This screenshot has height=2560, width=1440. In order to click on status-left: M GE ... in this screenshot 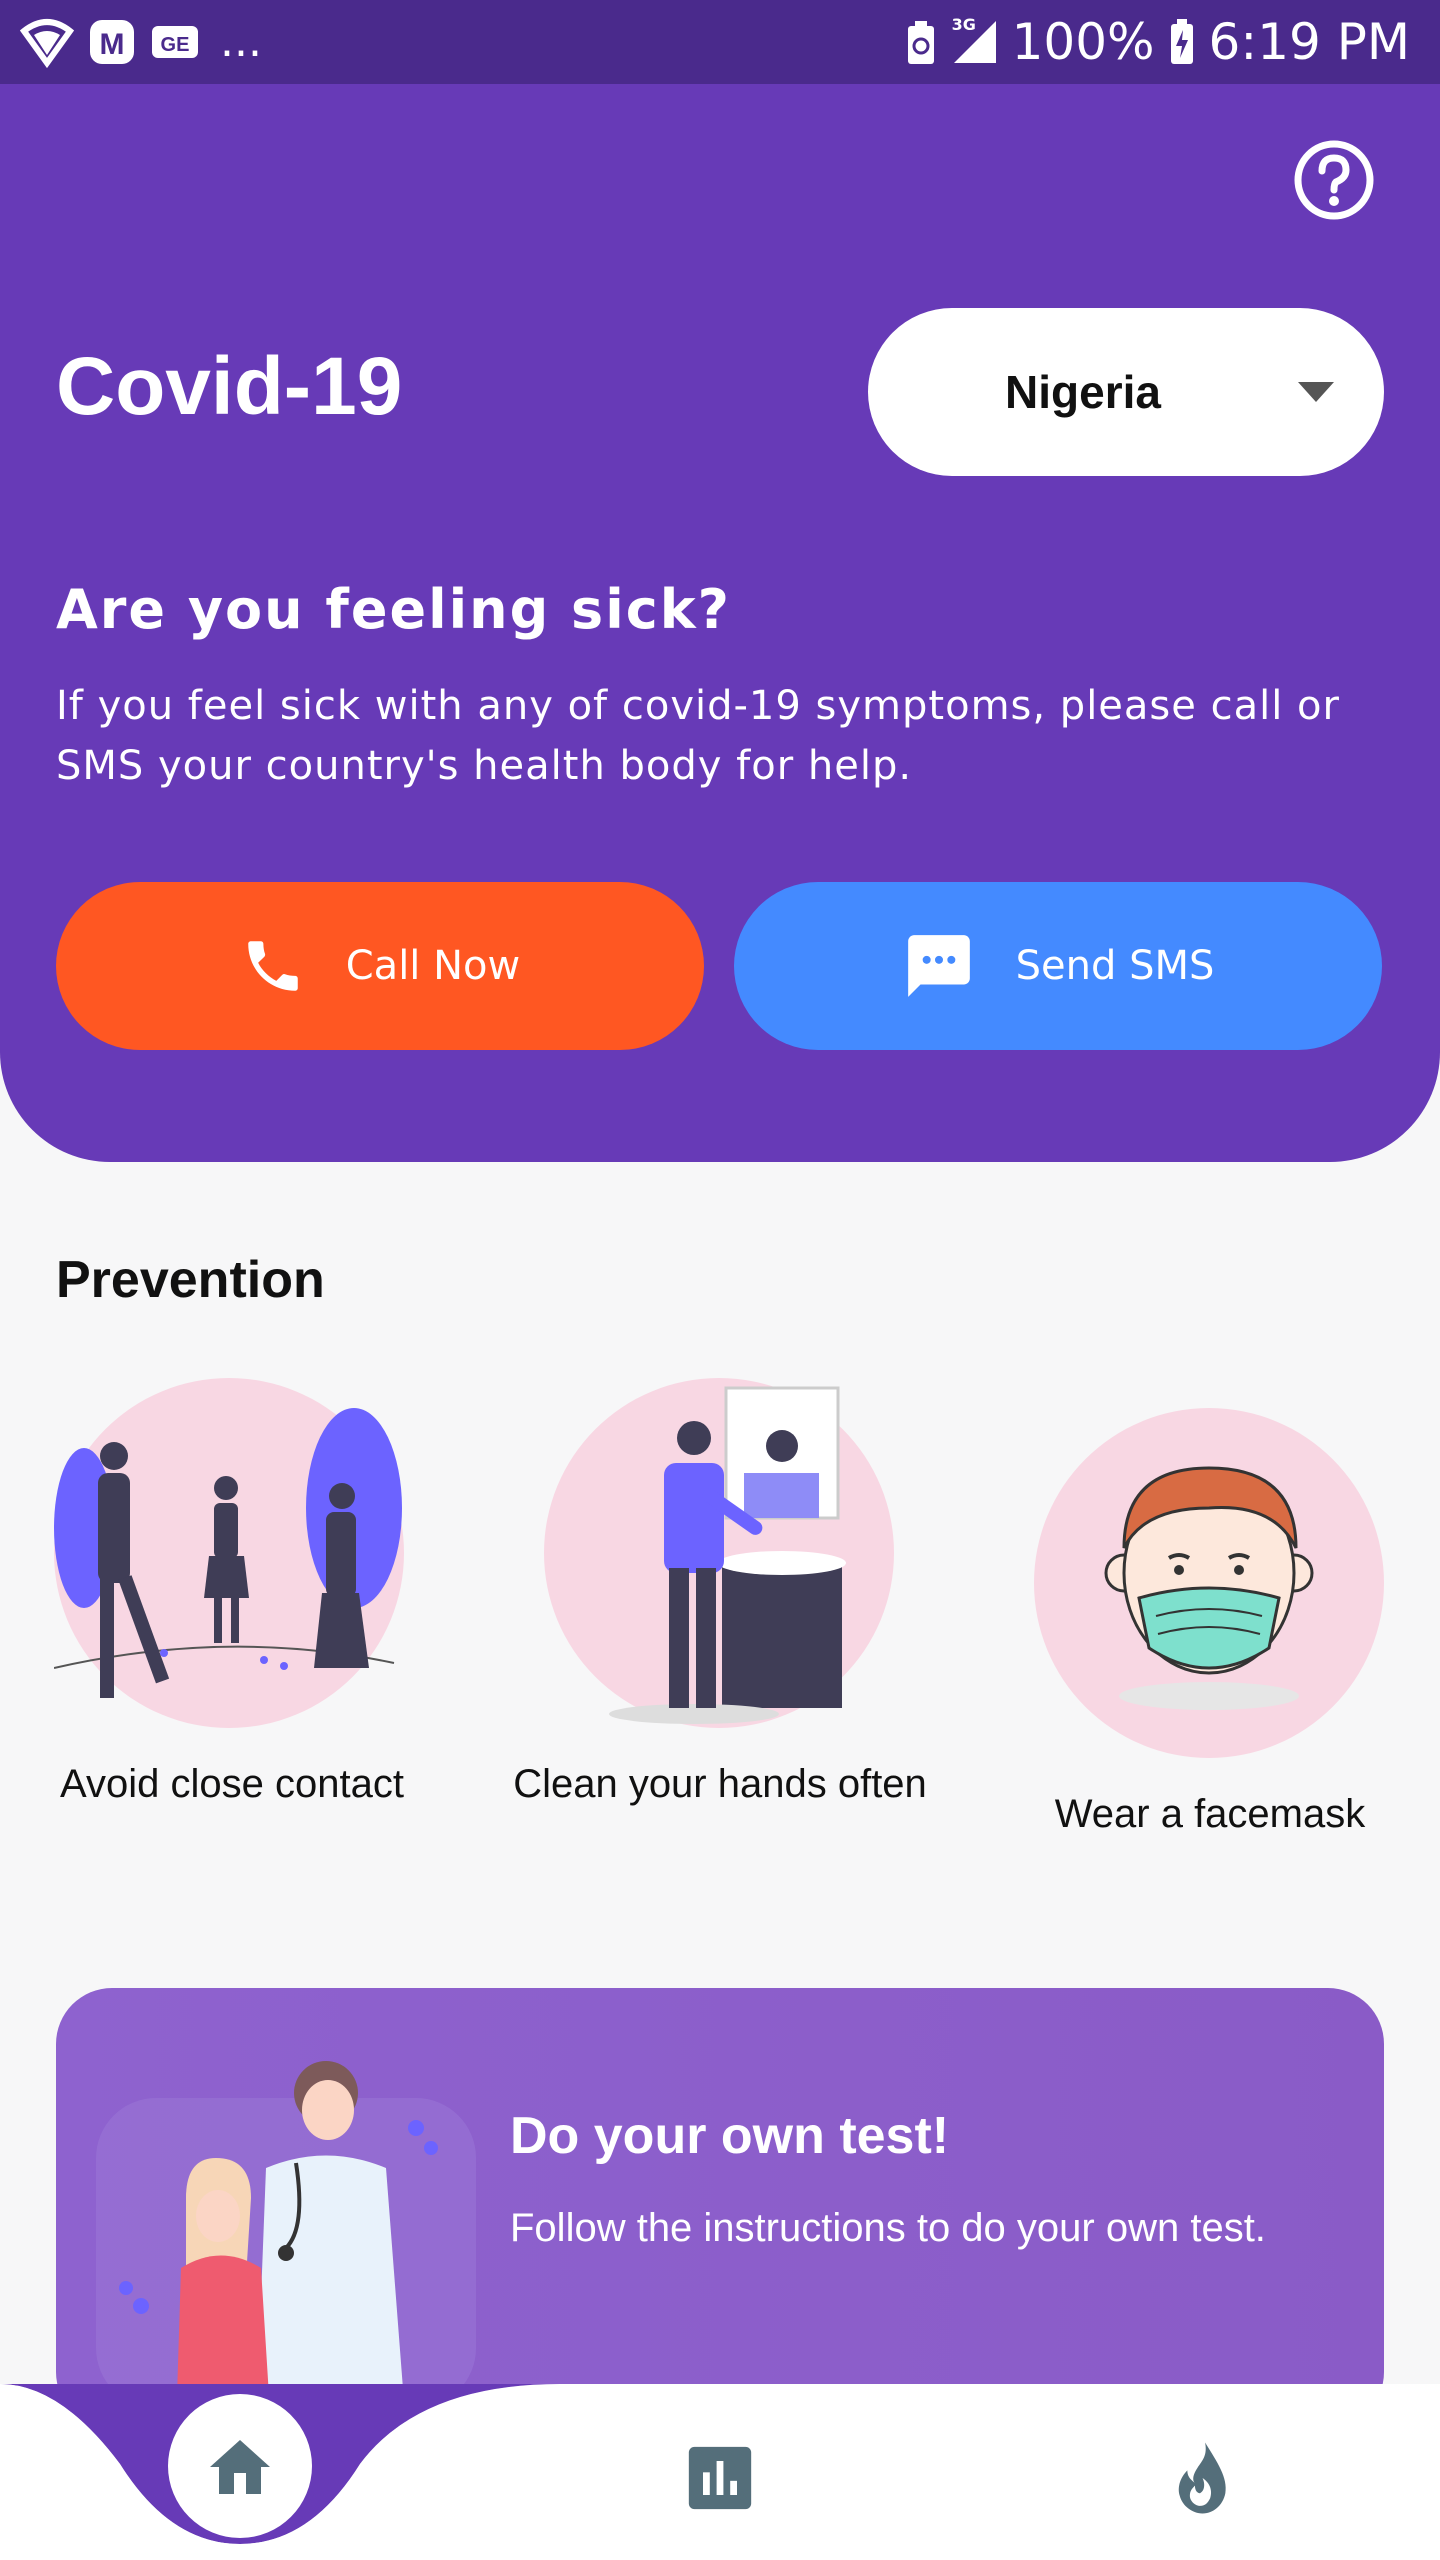, I will do `click(141, 42)`.